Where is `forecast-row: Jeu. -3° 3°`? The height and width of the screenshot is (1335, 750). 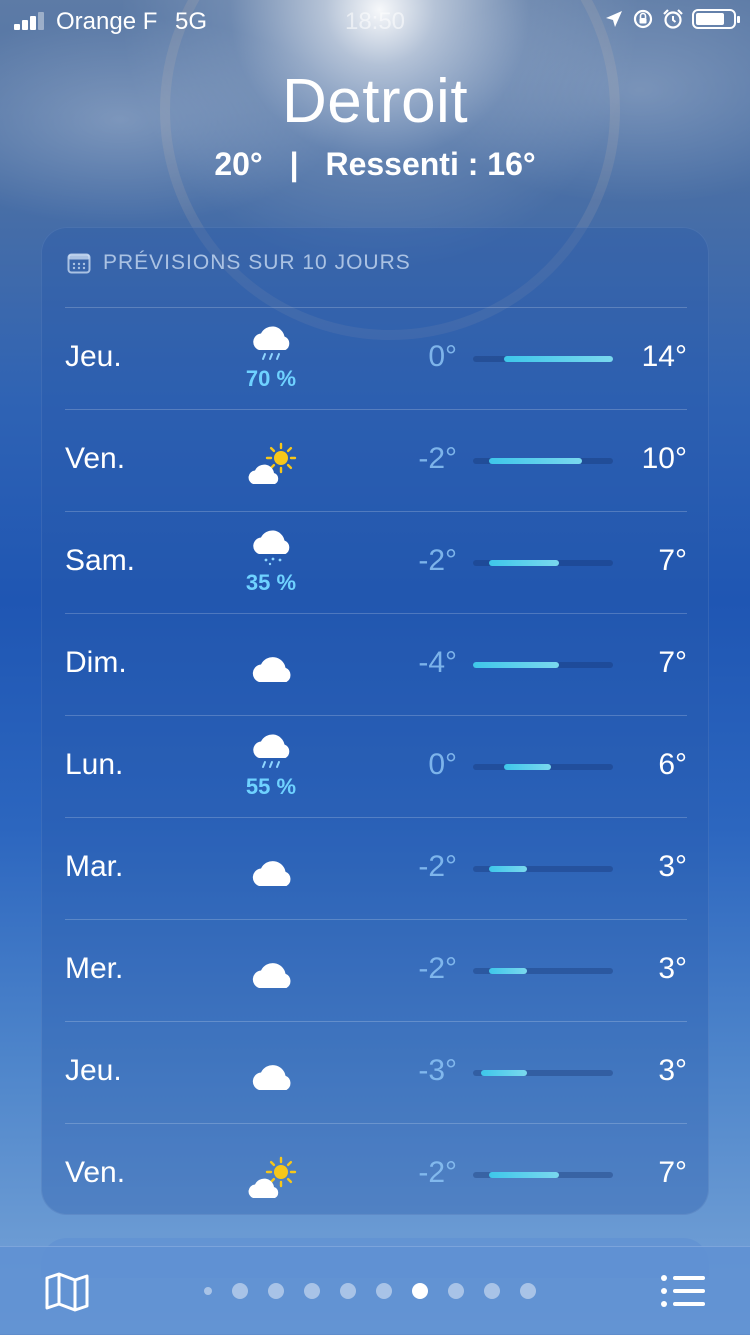 forecast-row: Jeu. -3° 3° is located at coordinates (376, 1072).